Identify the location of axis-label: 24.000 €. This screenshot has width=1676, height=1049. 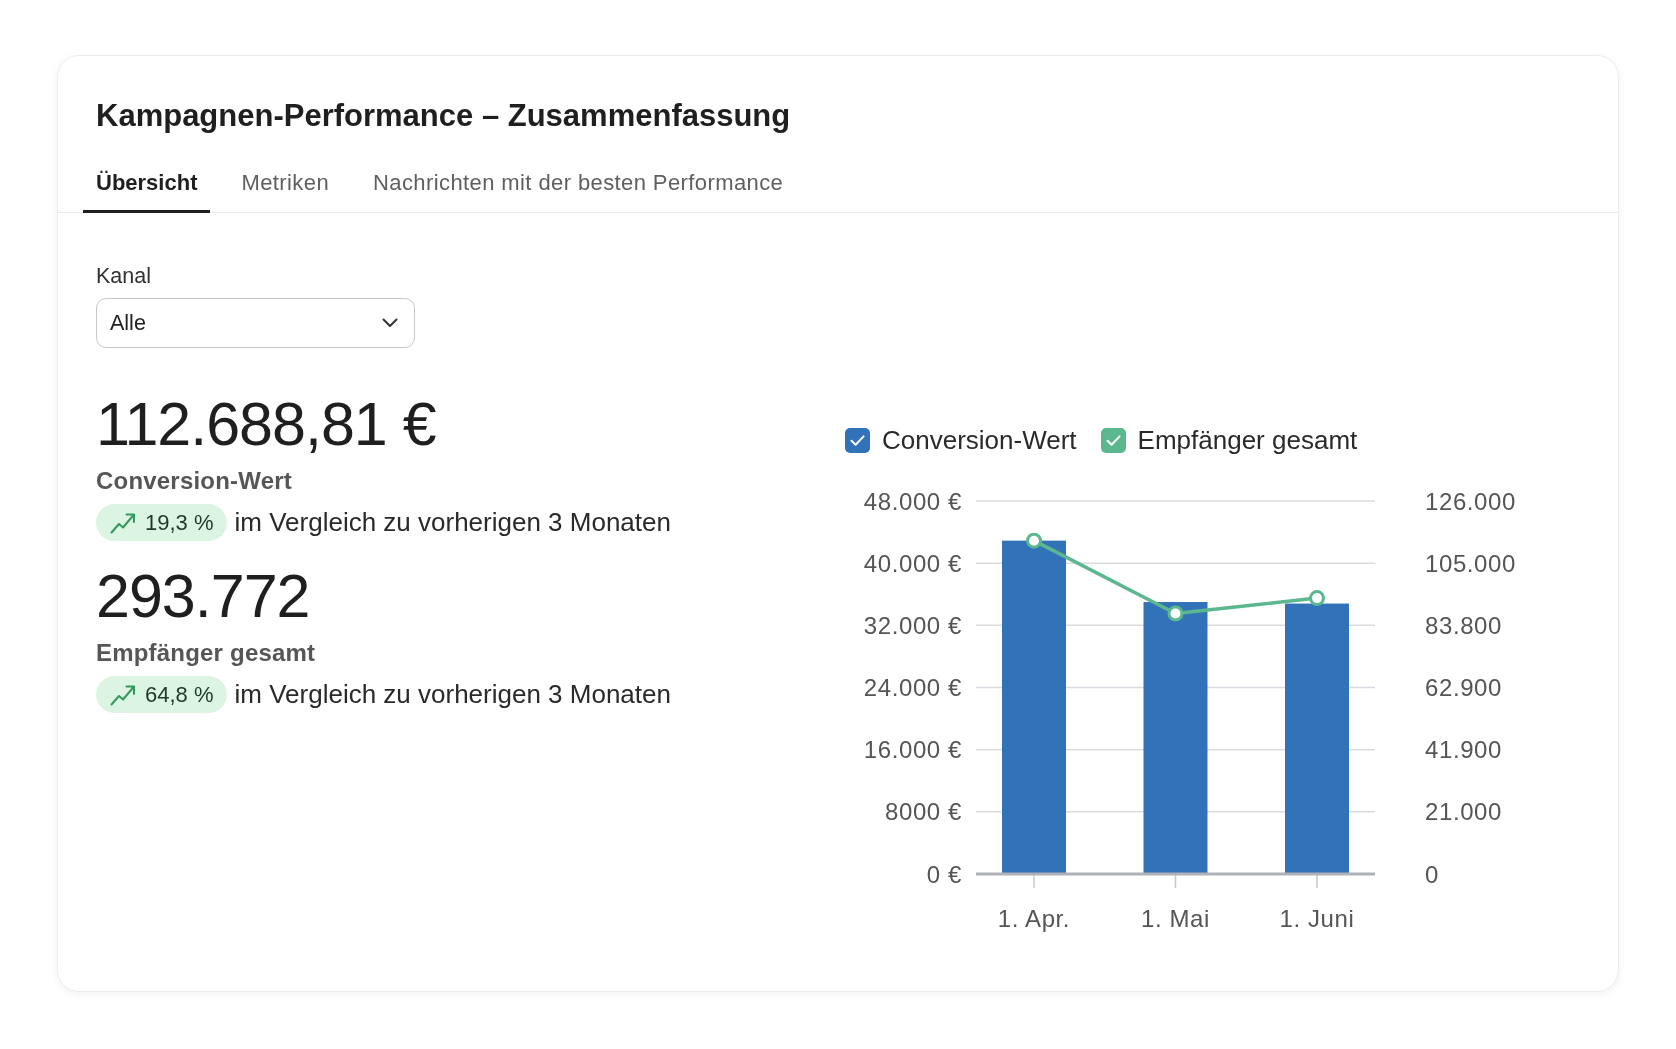
(912, 687).